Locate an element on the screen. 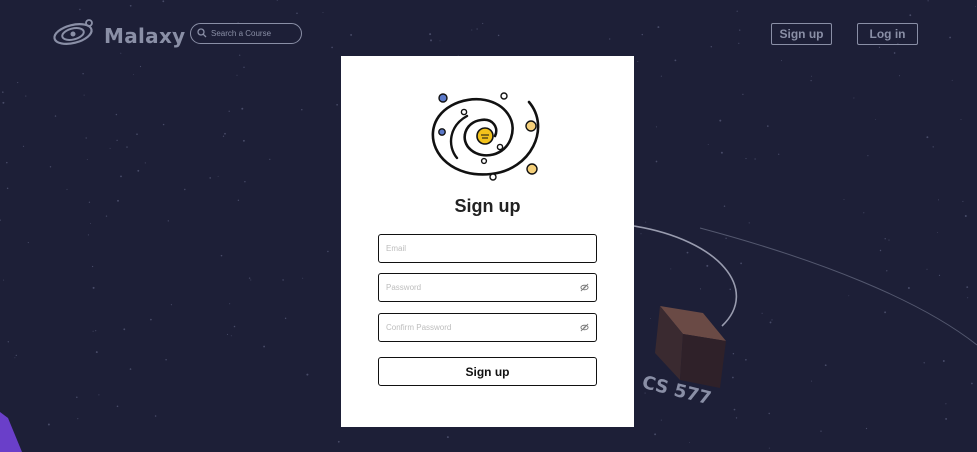 The image size is (977, 452). galaxy-icon is located at coordinates (74, 35).